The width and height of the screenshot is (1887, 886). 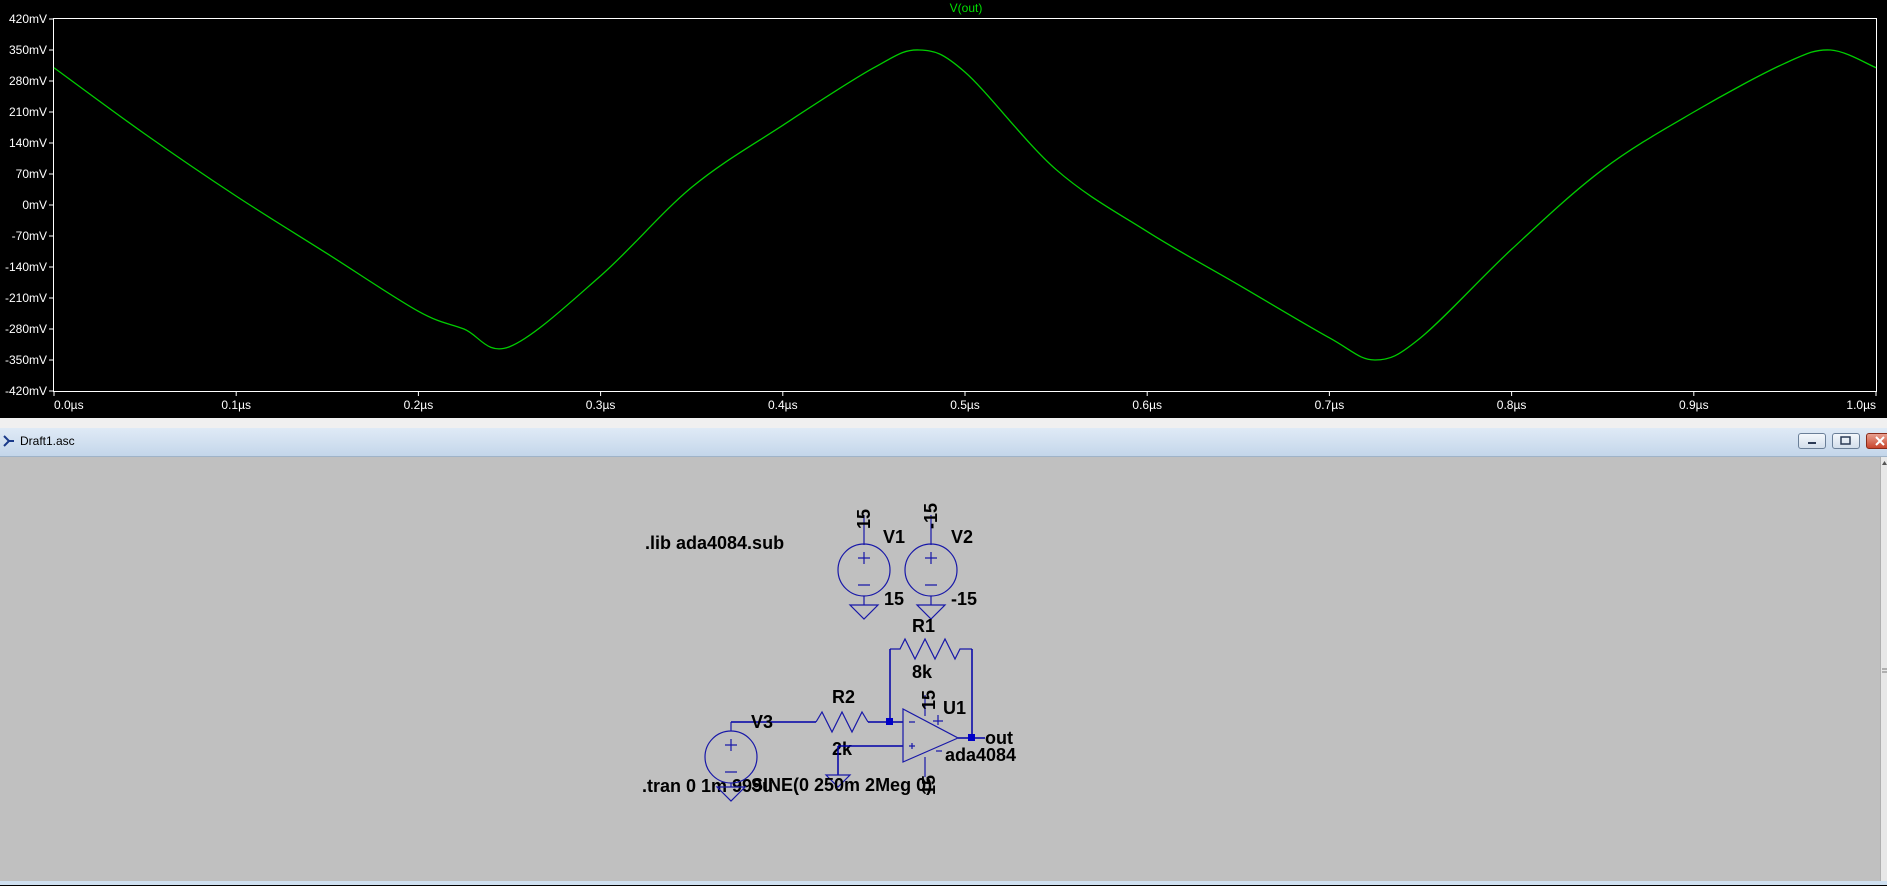 What do you see at coordinates (923, 626) in the screenshot?
I see `r1-name: R1` at bounding box center [923, 626].